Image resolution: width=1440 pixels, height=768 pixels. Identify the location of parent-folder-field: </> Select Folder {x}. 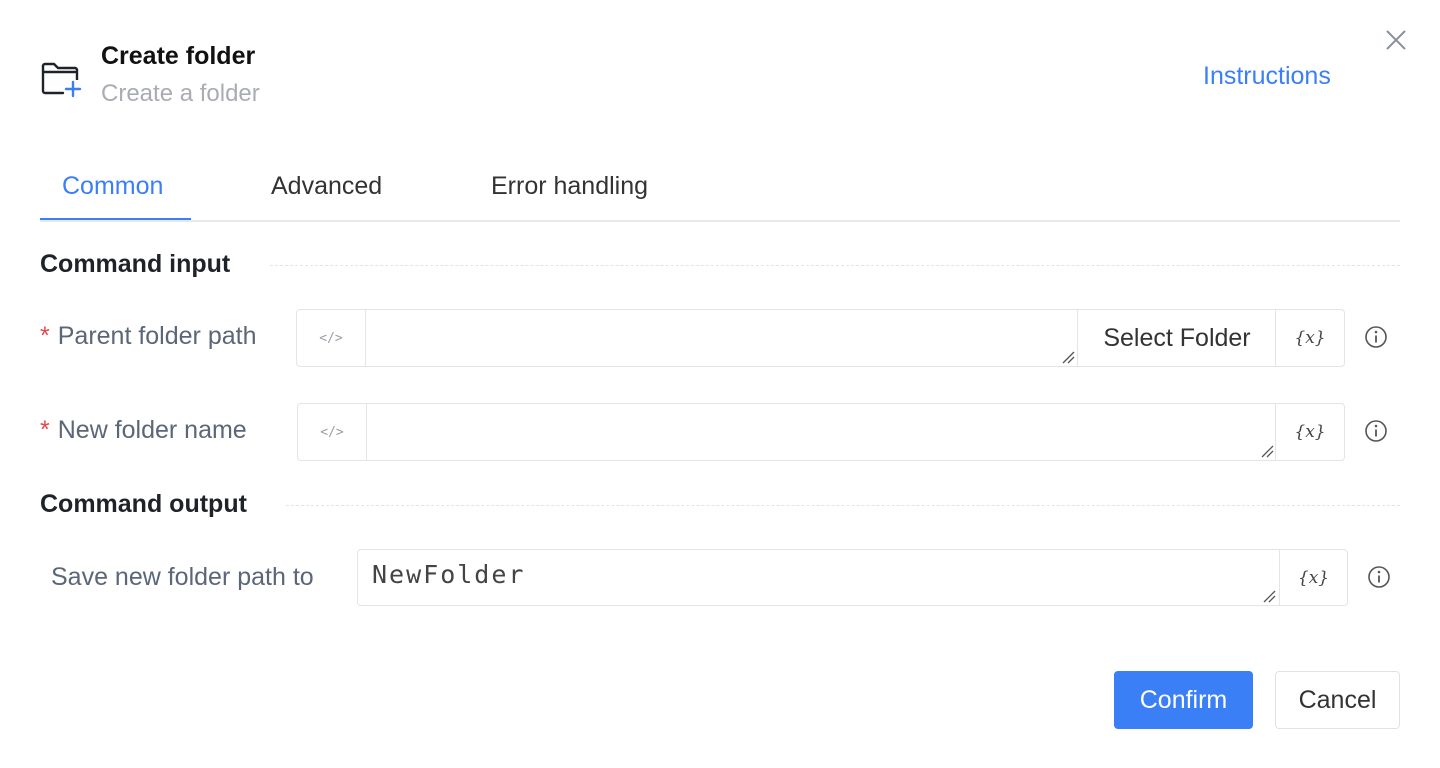
(820, 338).